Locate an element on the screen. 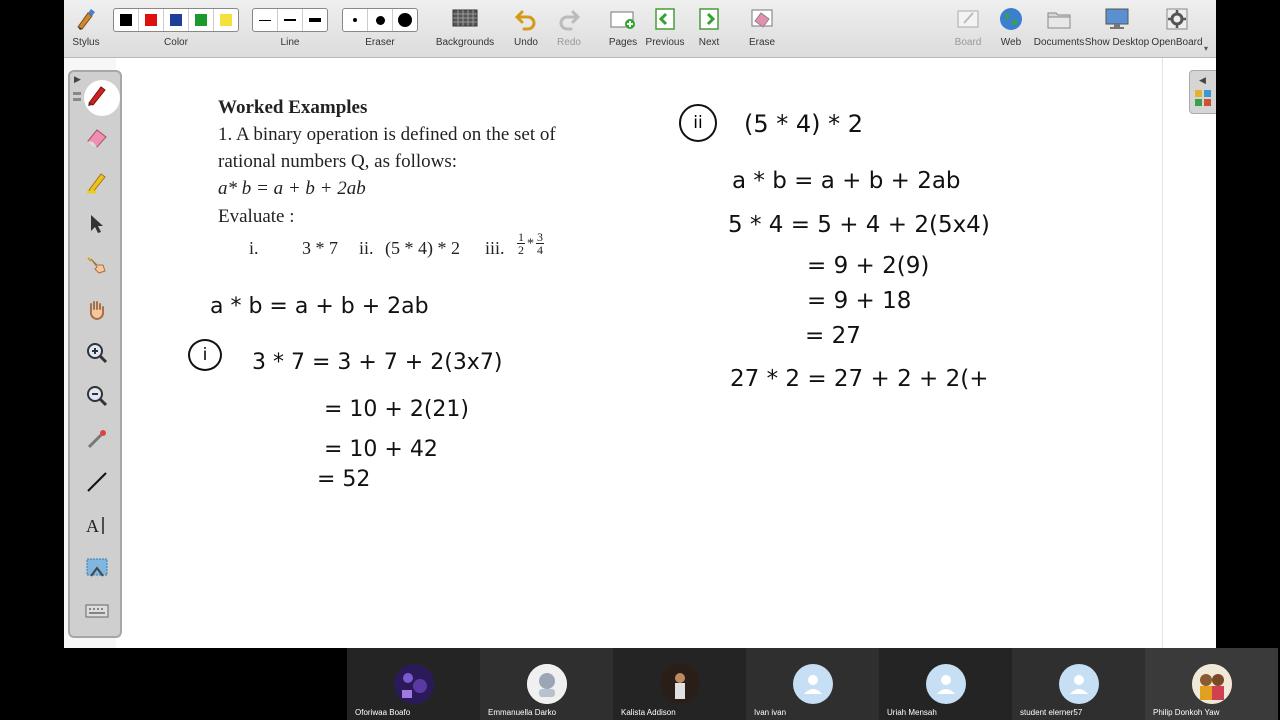  erase-button: Erase is located at coordinates (762, 29).